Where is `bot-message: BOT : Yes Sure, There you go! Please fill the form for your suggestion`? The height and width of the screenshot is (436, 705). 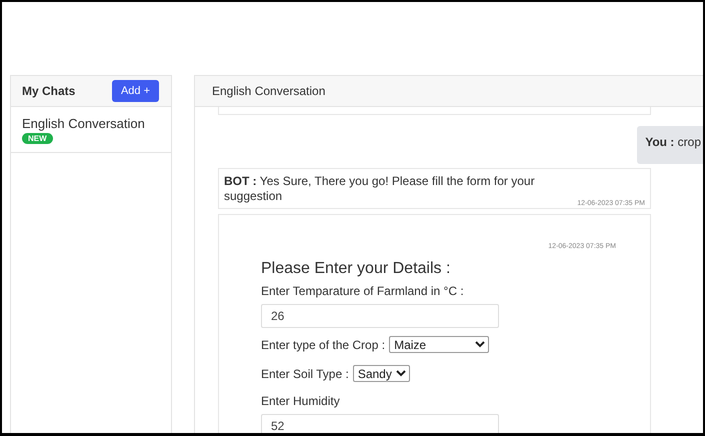 bot-message: BOT : Yes Sure, There you go! Please fill the form for your suggestion is located at coordinates (380, 189).